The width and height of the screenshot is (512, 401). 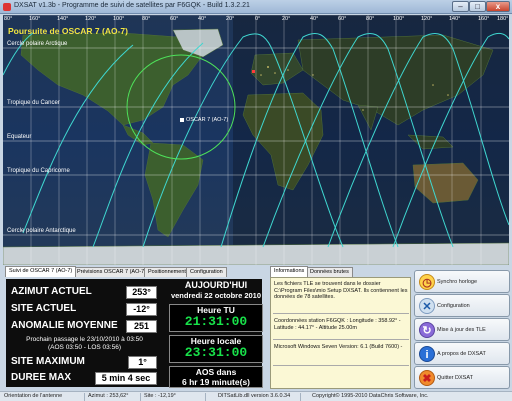 What do you see at coordinates (455, 378) in the screenshot?
I see `quit-label: Quitter DXSAT` at bounding box center [455, 378].